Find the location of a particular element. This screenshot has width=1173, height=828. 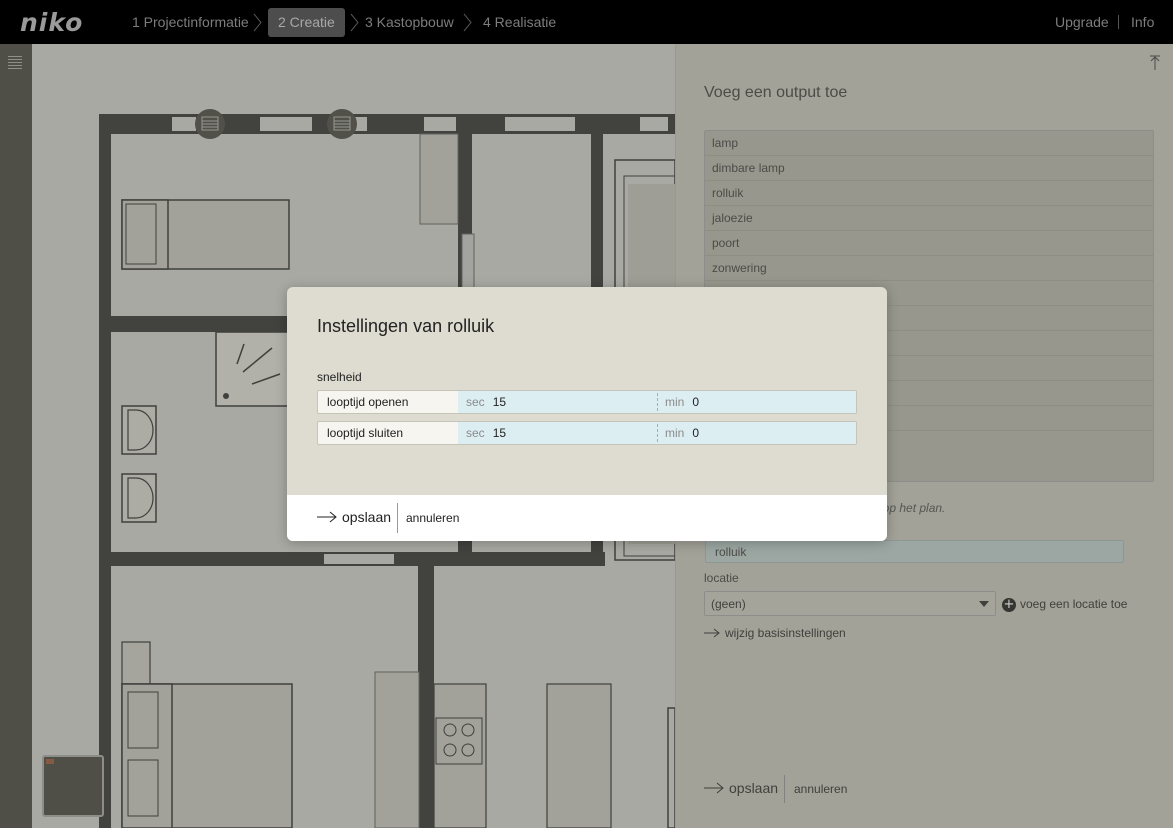

dialog-save-button: opslaan is located at coordinates (354, 517).